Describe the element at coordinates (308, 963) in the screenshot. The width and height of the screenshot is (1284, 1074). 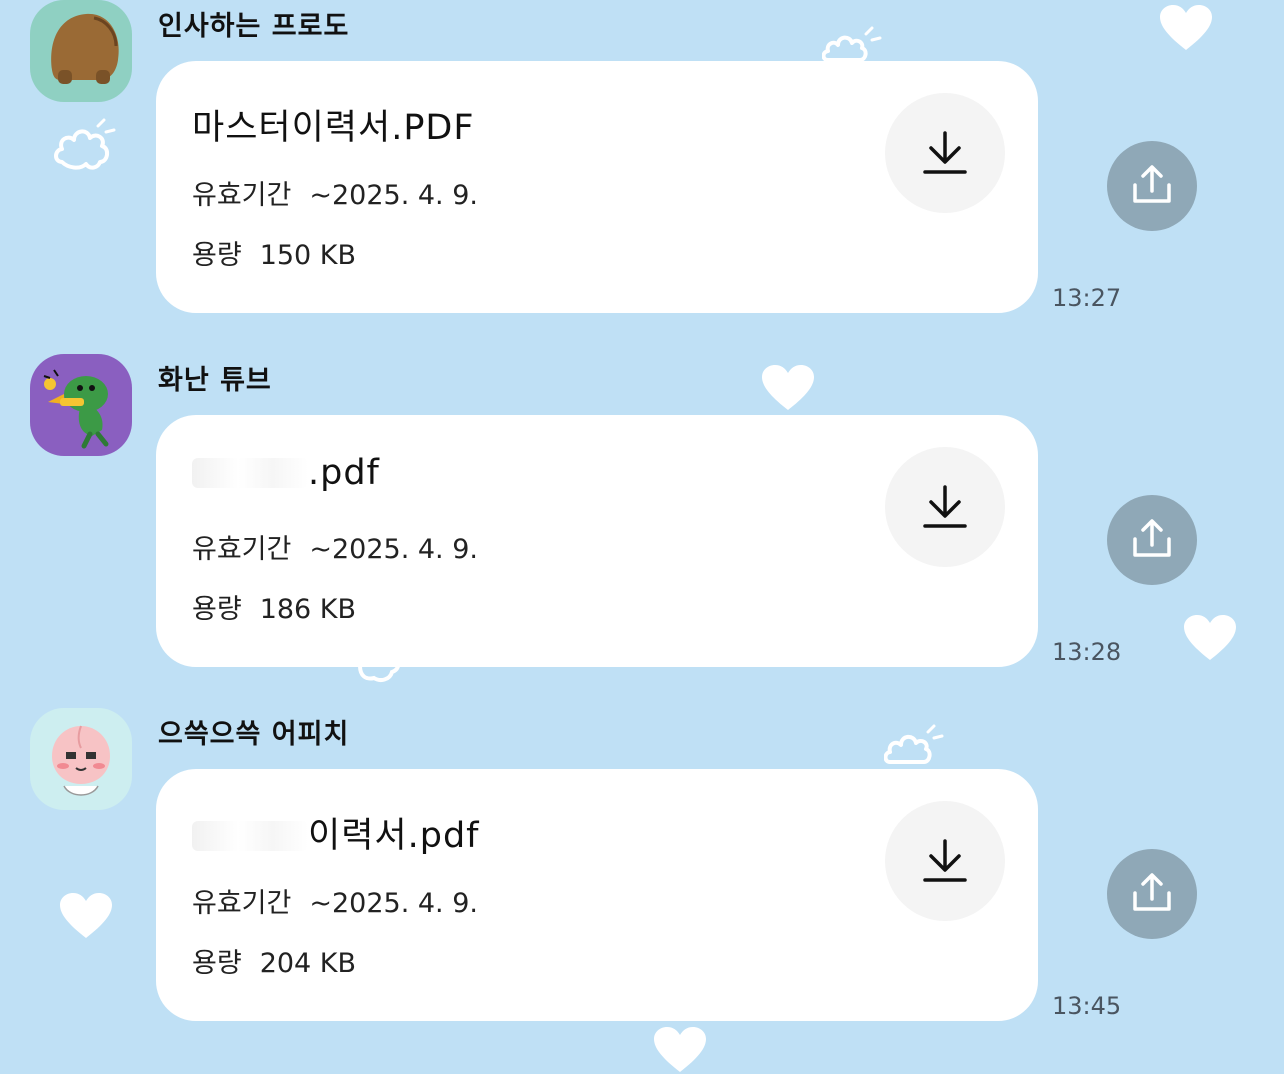
I see `size-value: 204 KB` at that location.